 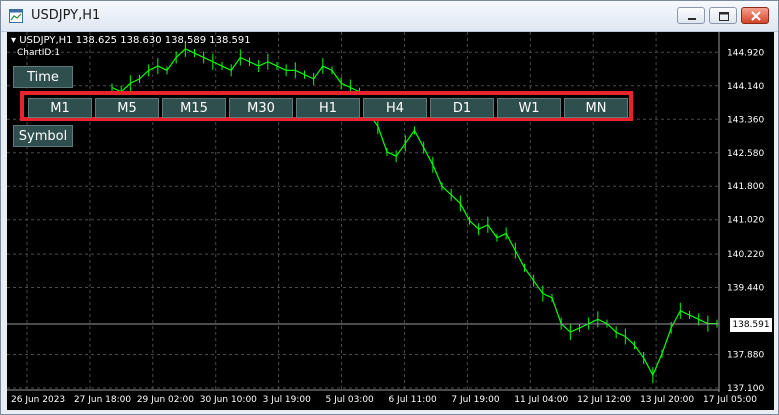 What do you see at coordinates (745, 389) in the screenshot?
I see `y-tick-label: 137.100` at bounding box center [745, 389].